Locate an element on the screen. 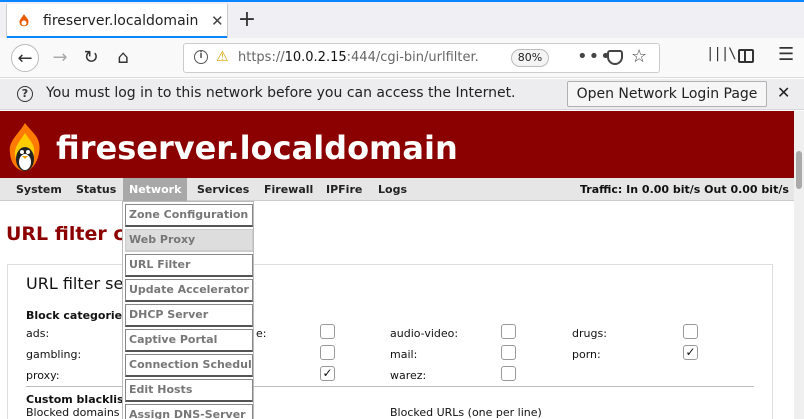  notification-close-icon: ✕ is located at coordinates (783, 92).